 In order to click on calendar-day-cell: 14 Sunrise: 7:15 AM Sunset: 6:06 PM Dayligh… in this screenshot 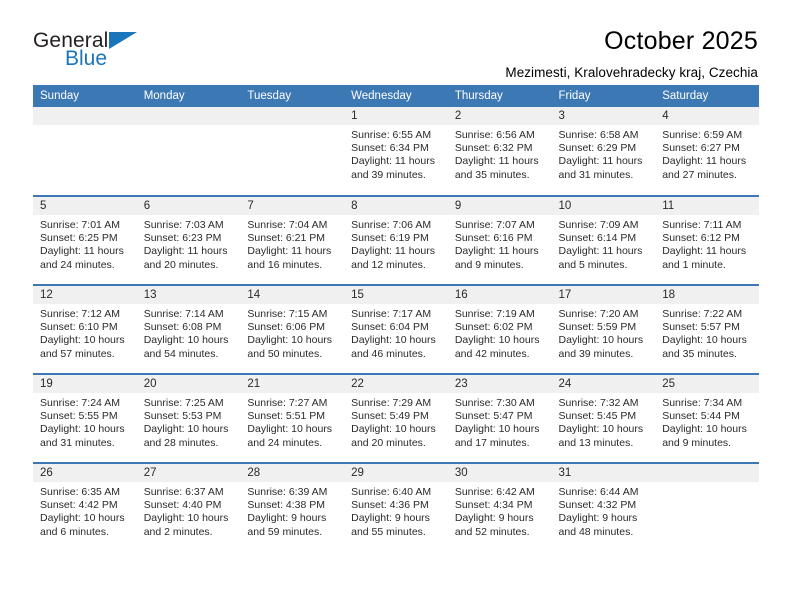, I will do `click(292, 329)`.